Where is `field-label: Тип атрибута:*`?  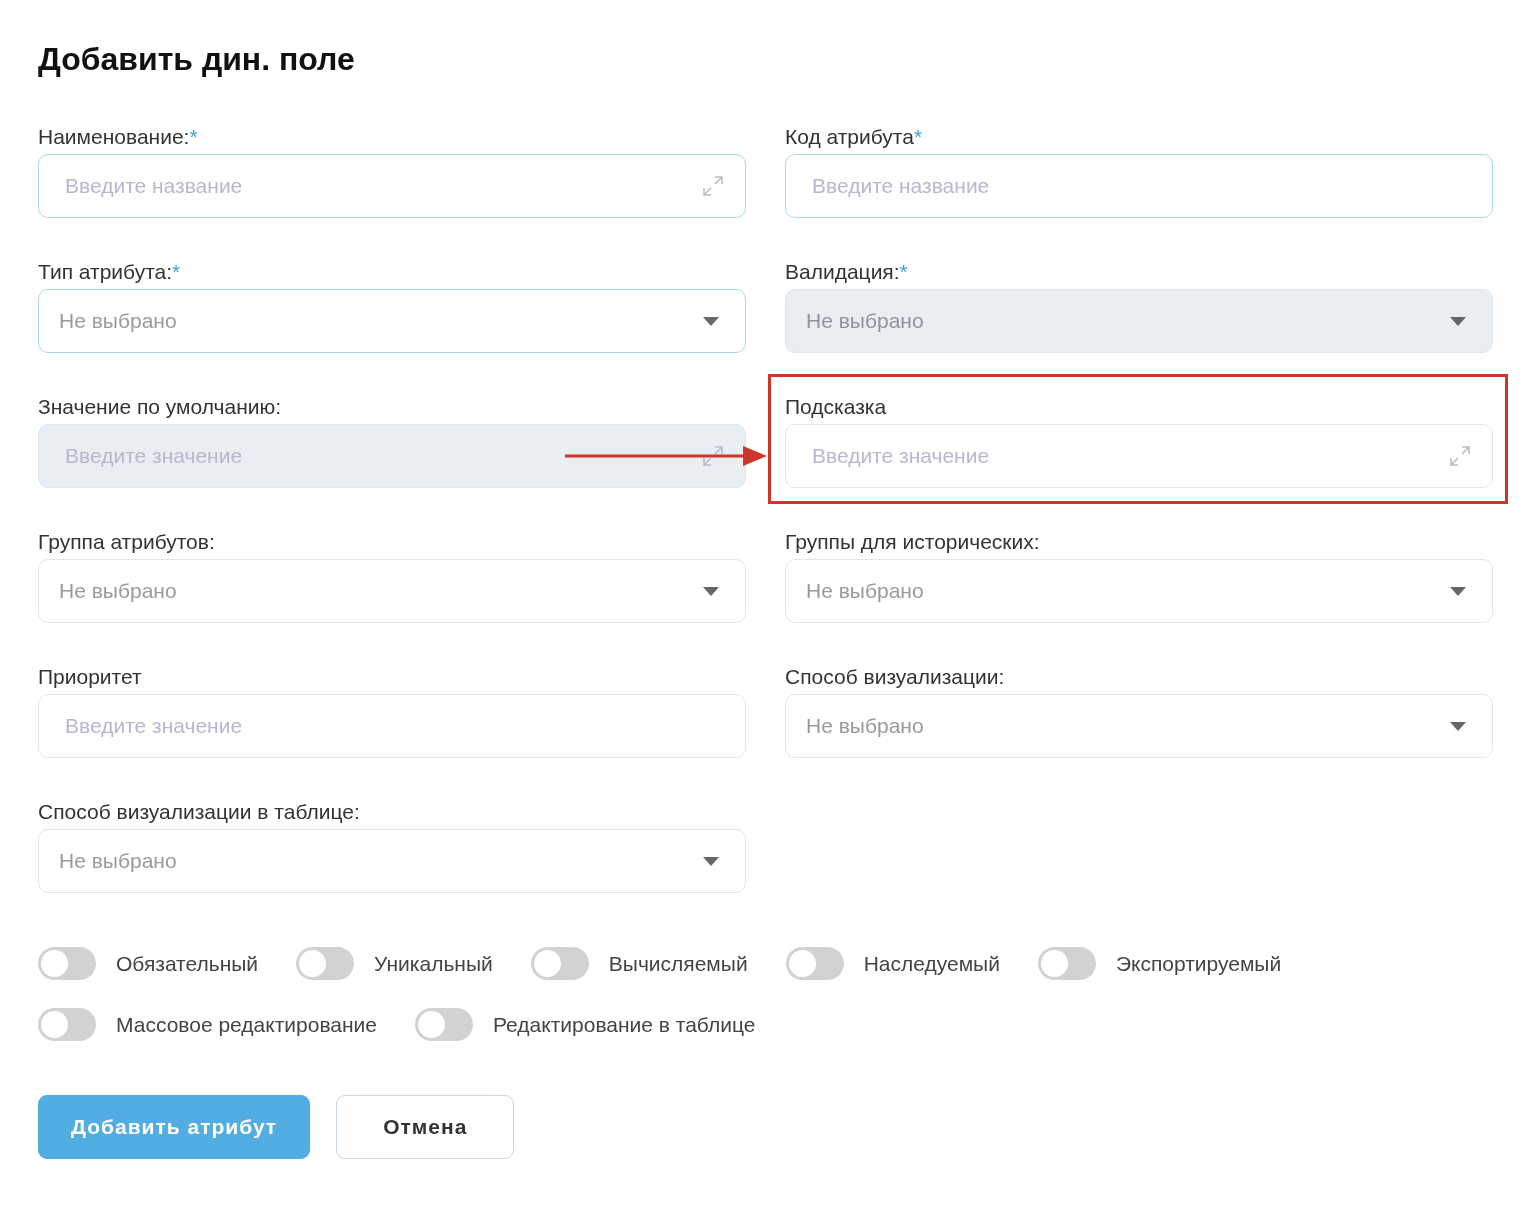
field-label: Тип атрибута:* is located at coordinates (110, 272).